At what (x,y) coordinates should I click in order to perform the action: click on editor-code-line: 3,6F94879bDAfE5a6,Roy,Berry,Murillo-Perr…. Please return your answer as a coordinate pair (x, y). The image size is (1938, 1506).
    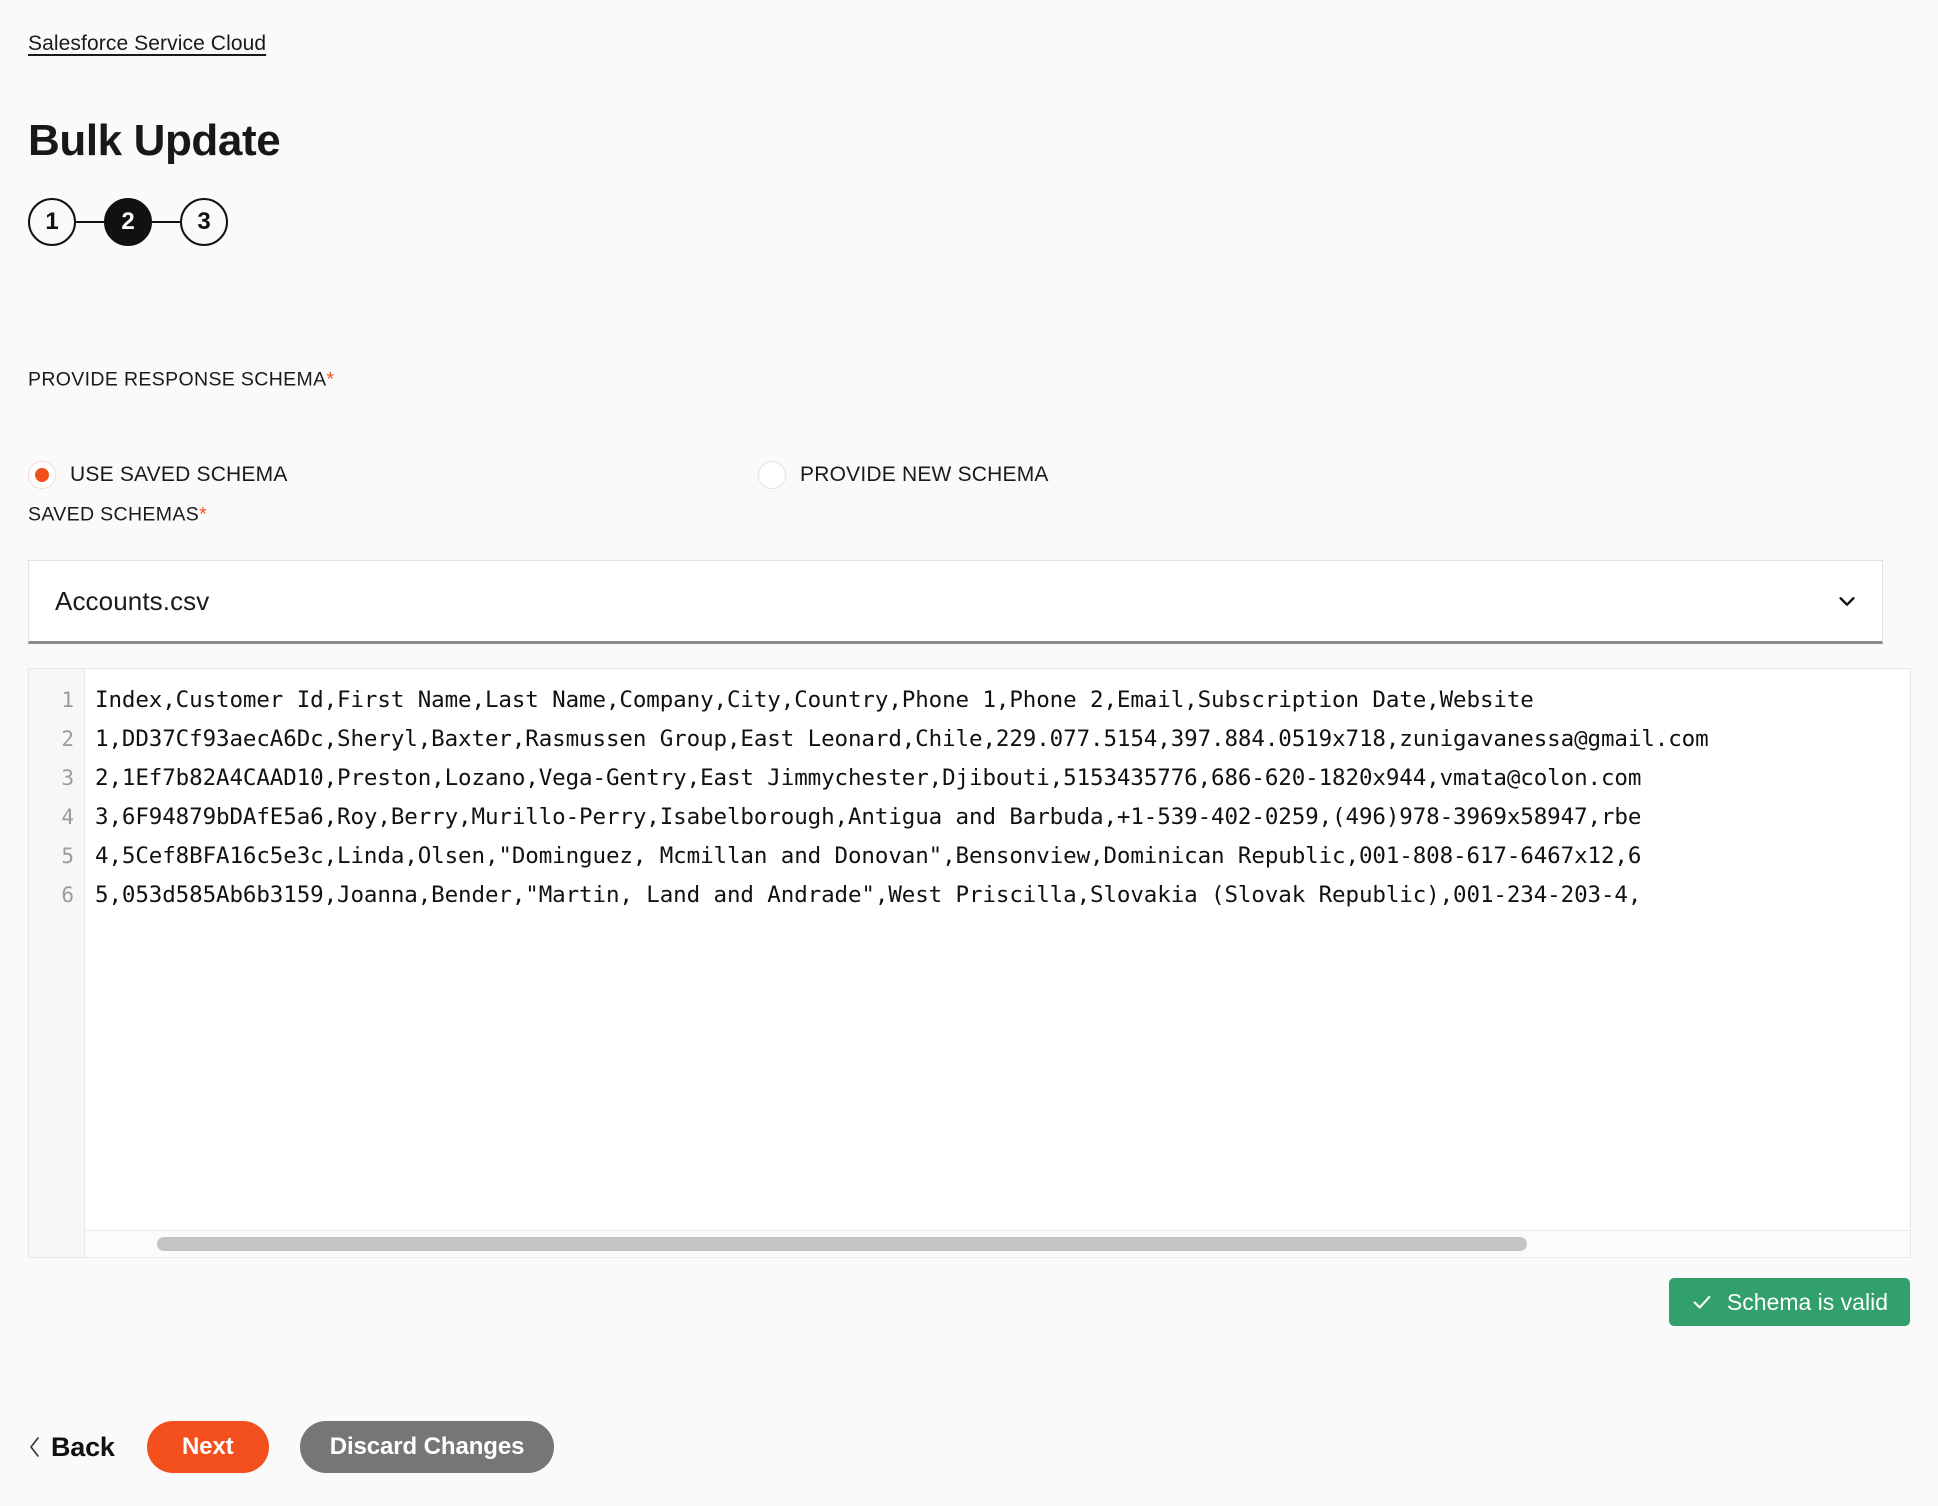
    Looking at the image, I should click on (868, 817).